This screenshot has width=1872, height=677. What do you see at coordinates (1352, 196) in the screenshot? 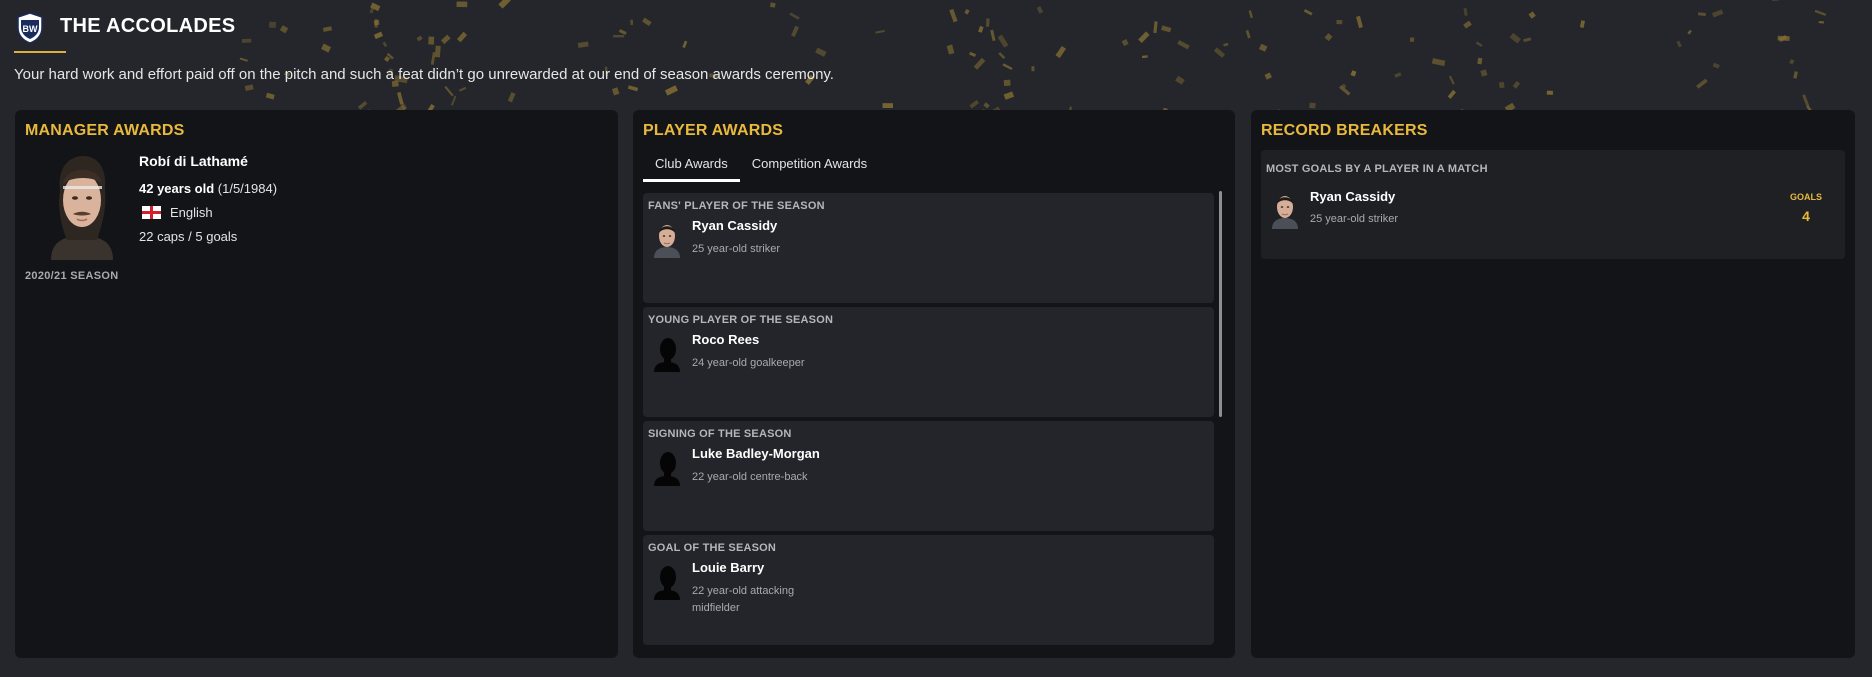
I see `record-player-name: Ryan Cassidy` at bounding box center [1352, 196].